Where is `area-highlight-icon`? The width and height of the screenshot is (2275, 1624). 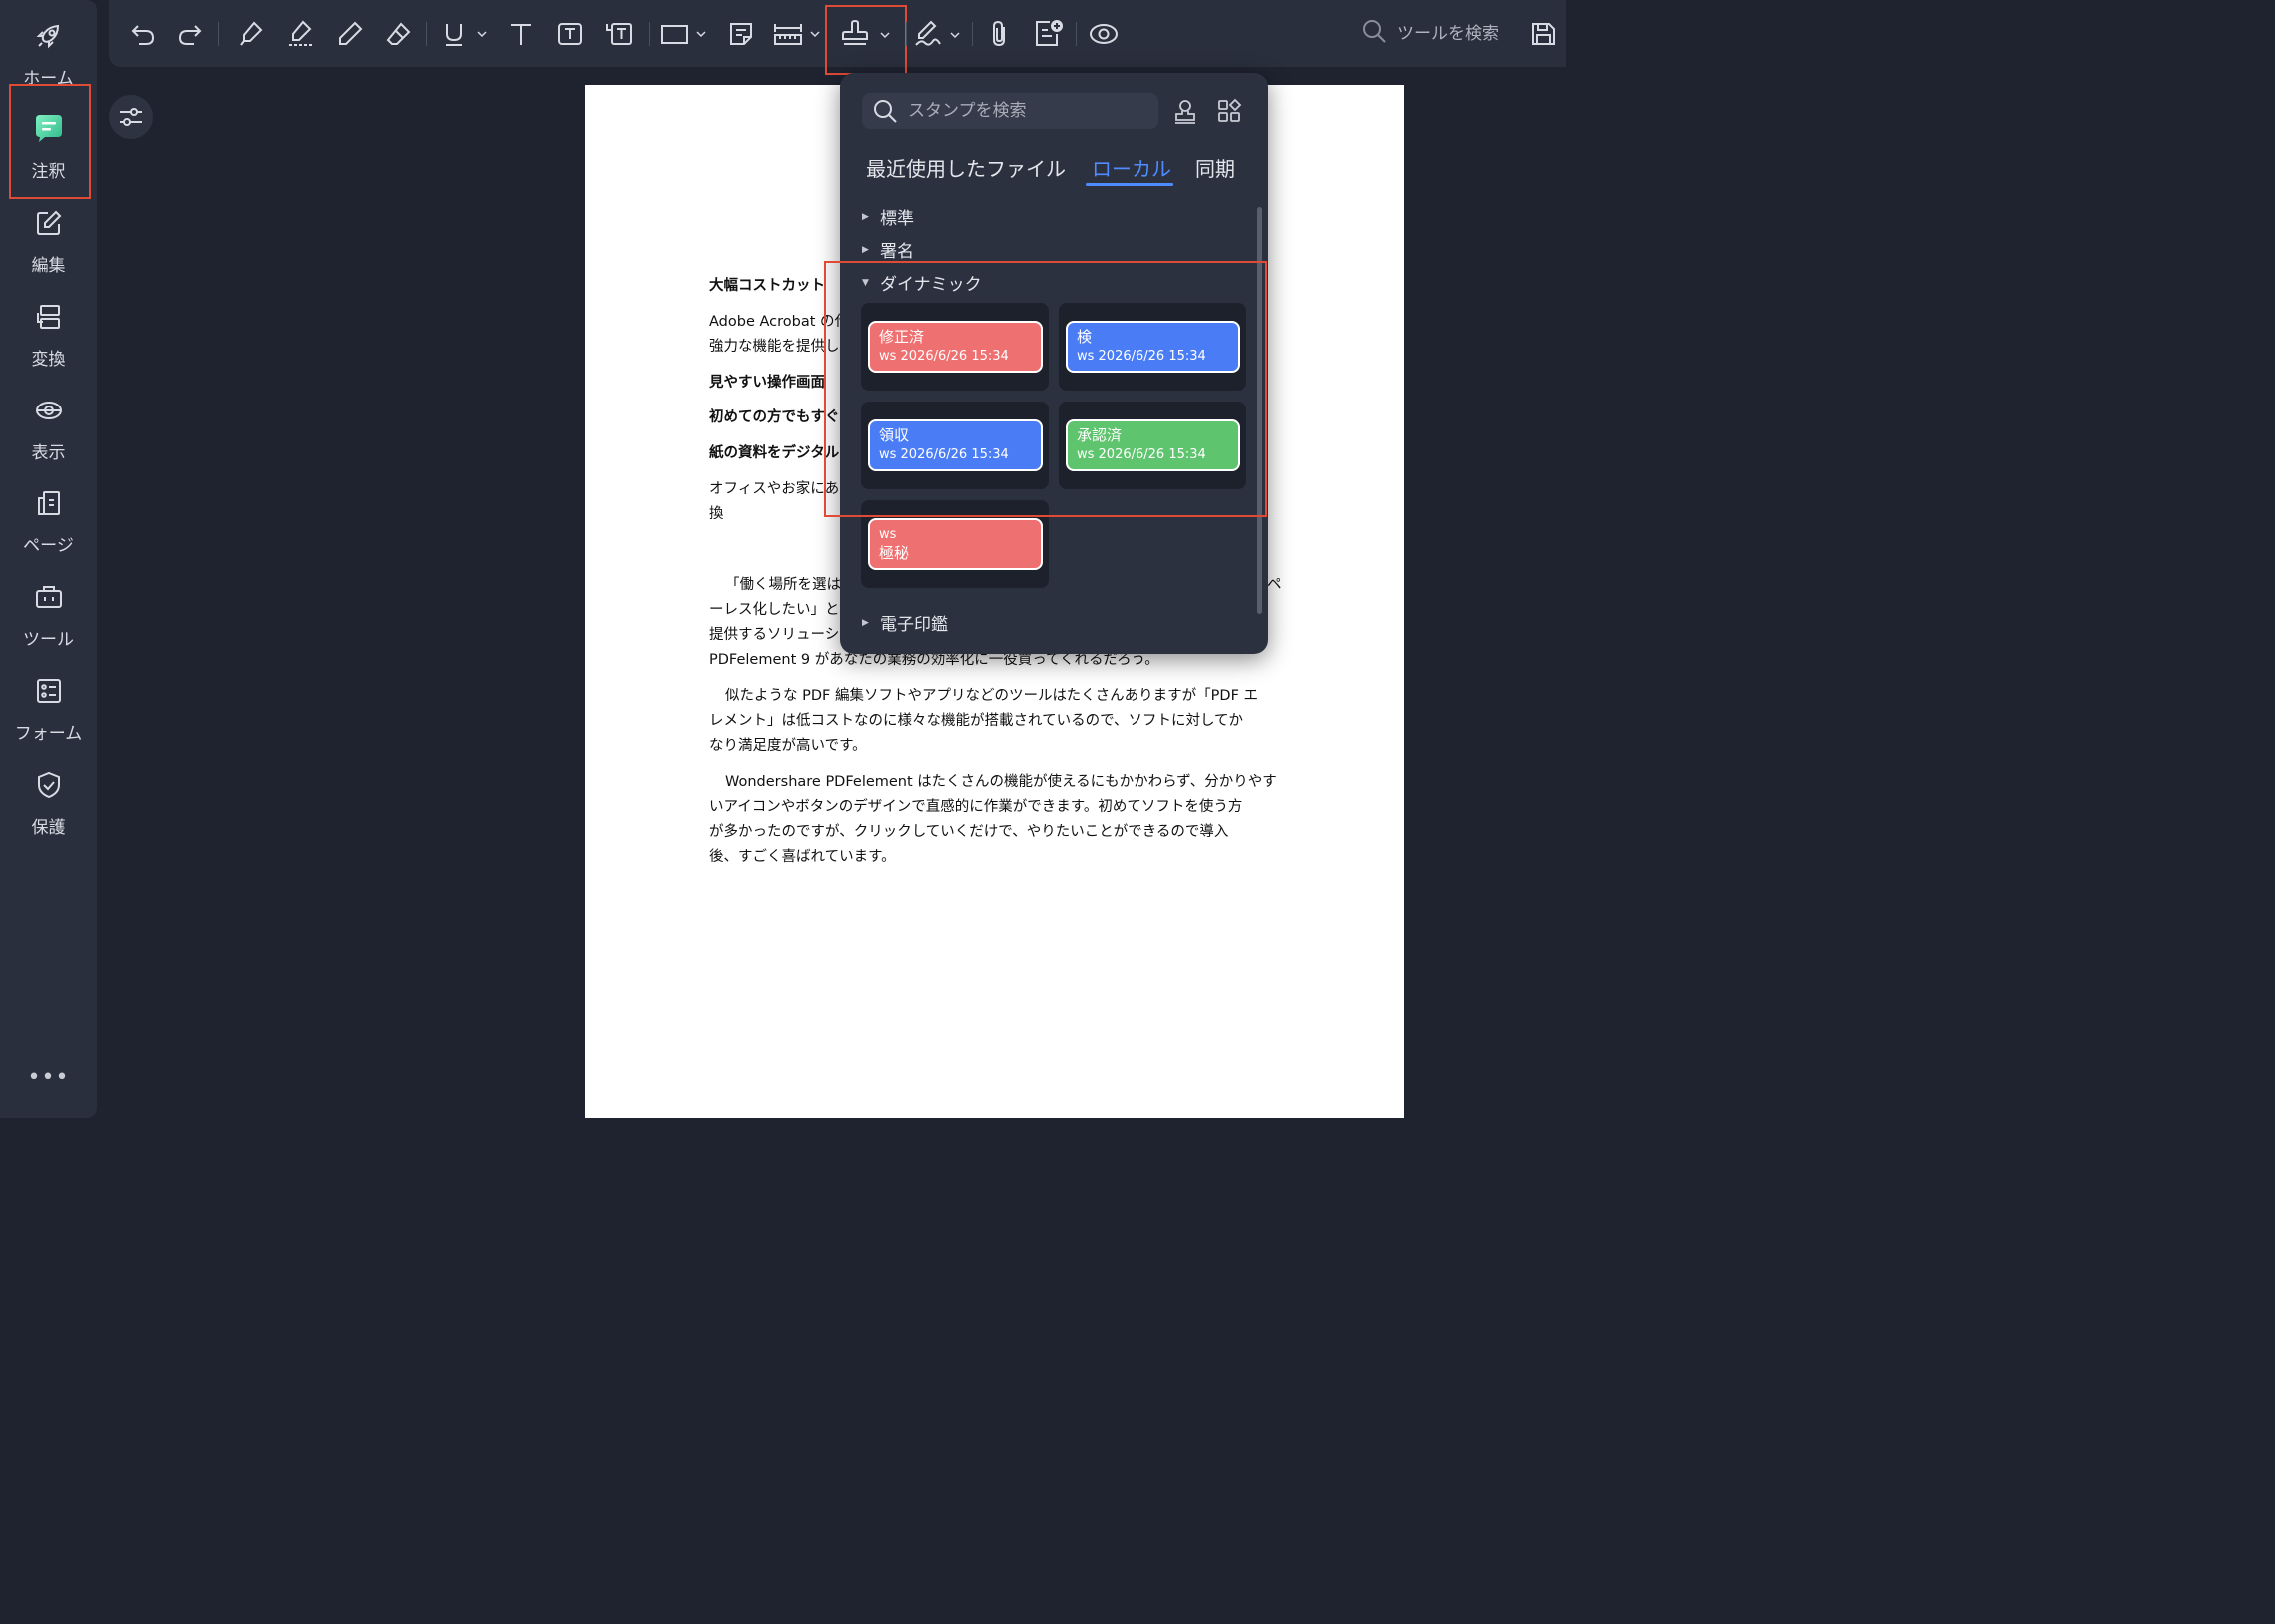
area-highlight-icon is located at coordinates (301, 34).